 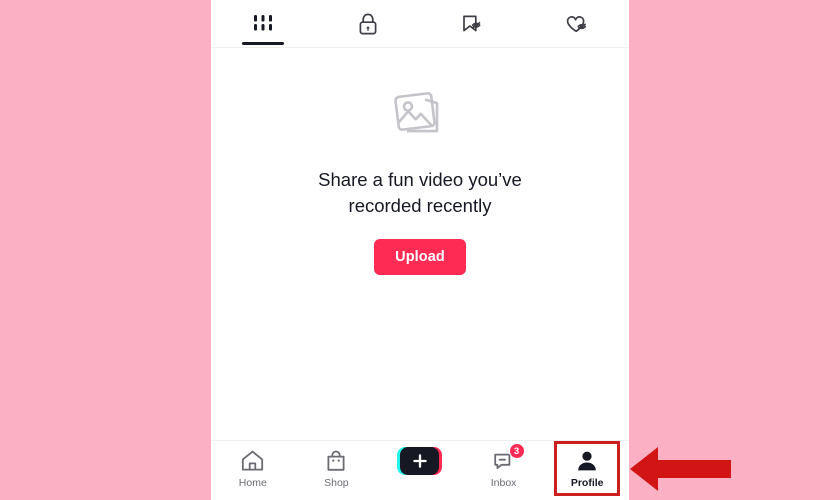 I want to click on nav-label-profile: Profile, so click(x=587, y=483).